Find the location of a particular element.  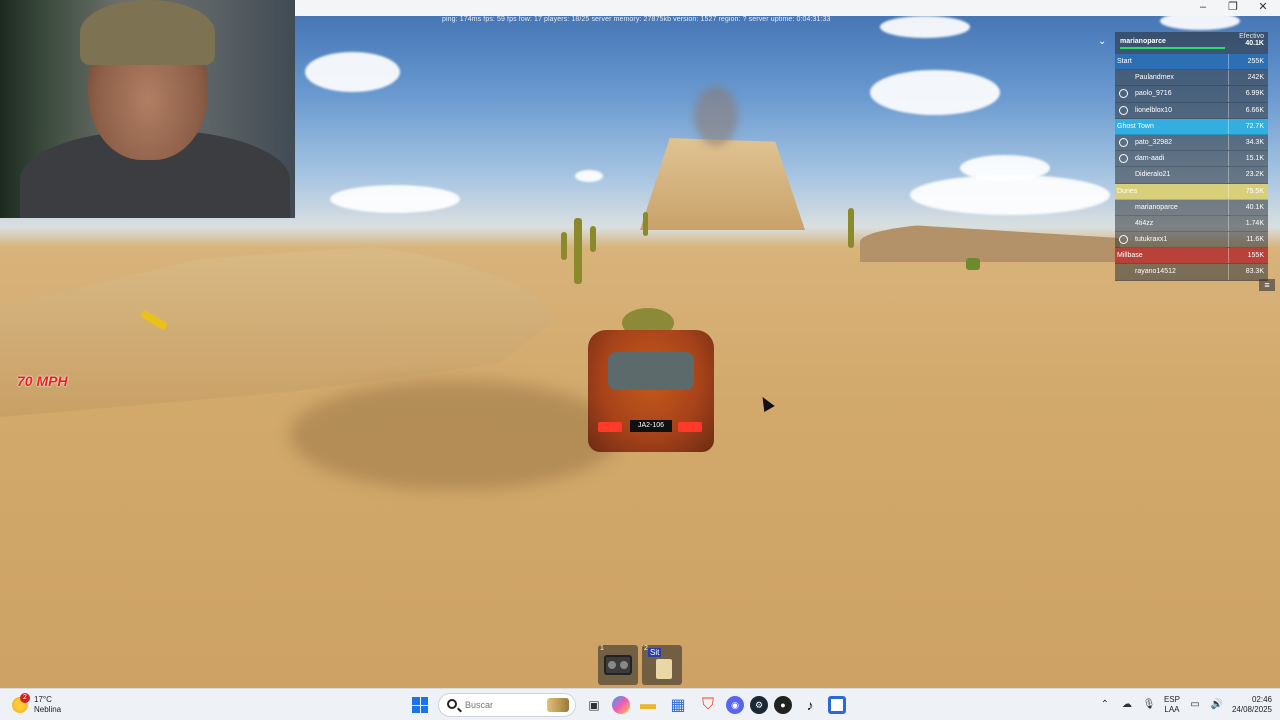

language-indicator: ESP LAA is located at coordinates (1172, 705).